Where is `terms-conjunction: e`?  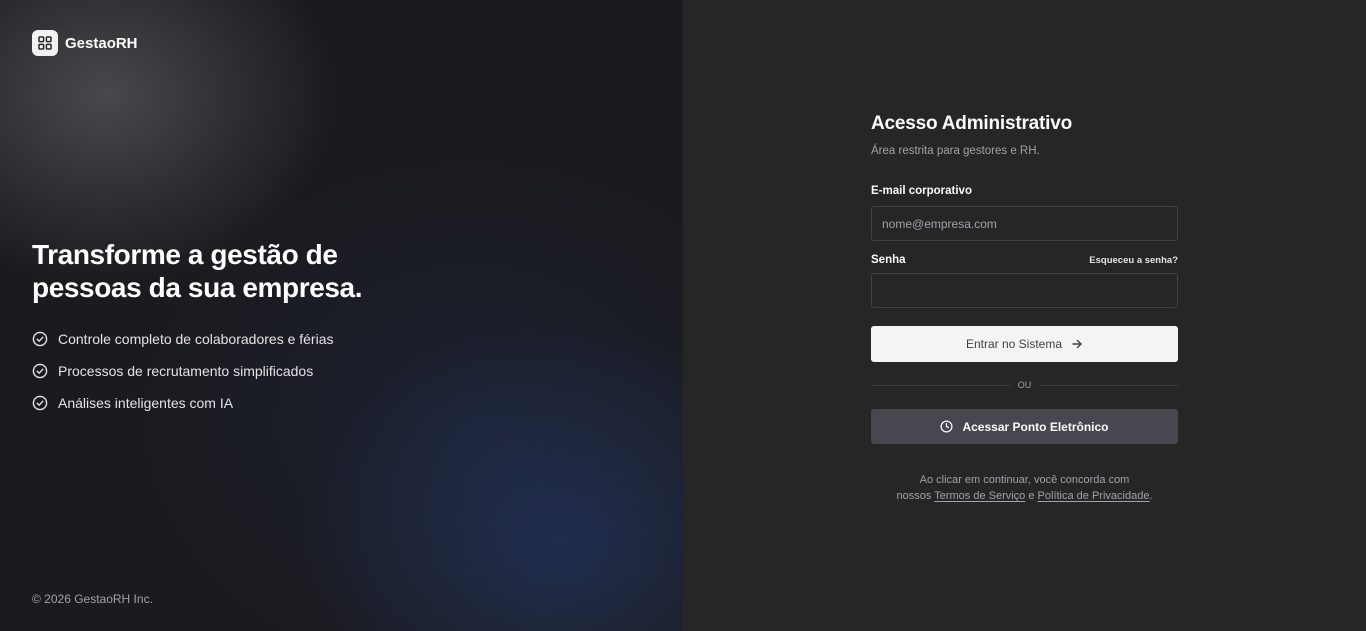
terms-conjunction: e is located at coordinates (1031, 496).